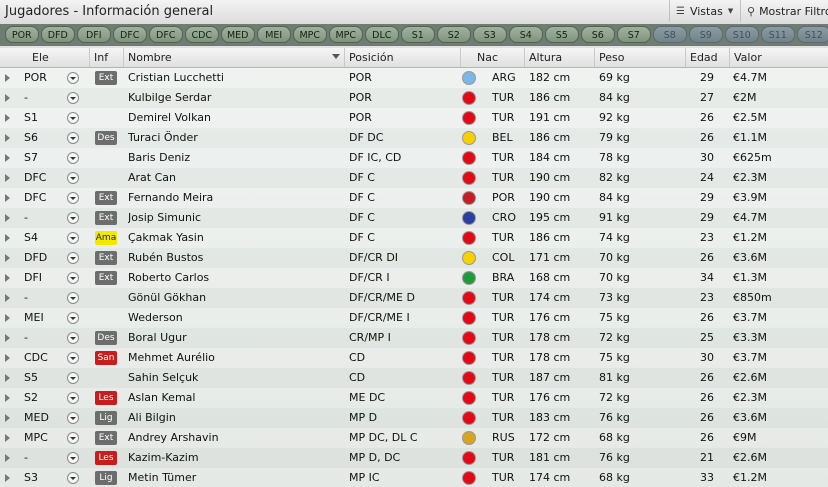 This screenshot has height=487, width=828. I want to click on player-name: Kazim-Kazim, so click(235, 458).